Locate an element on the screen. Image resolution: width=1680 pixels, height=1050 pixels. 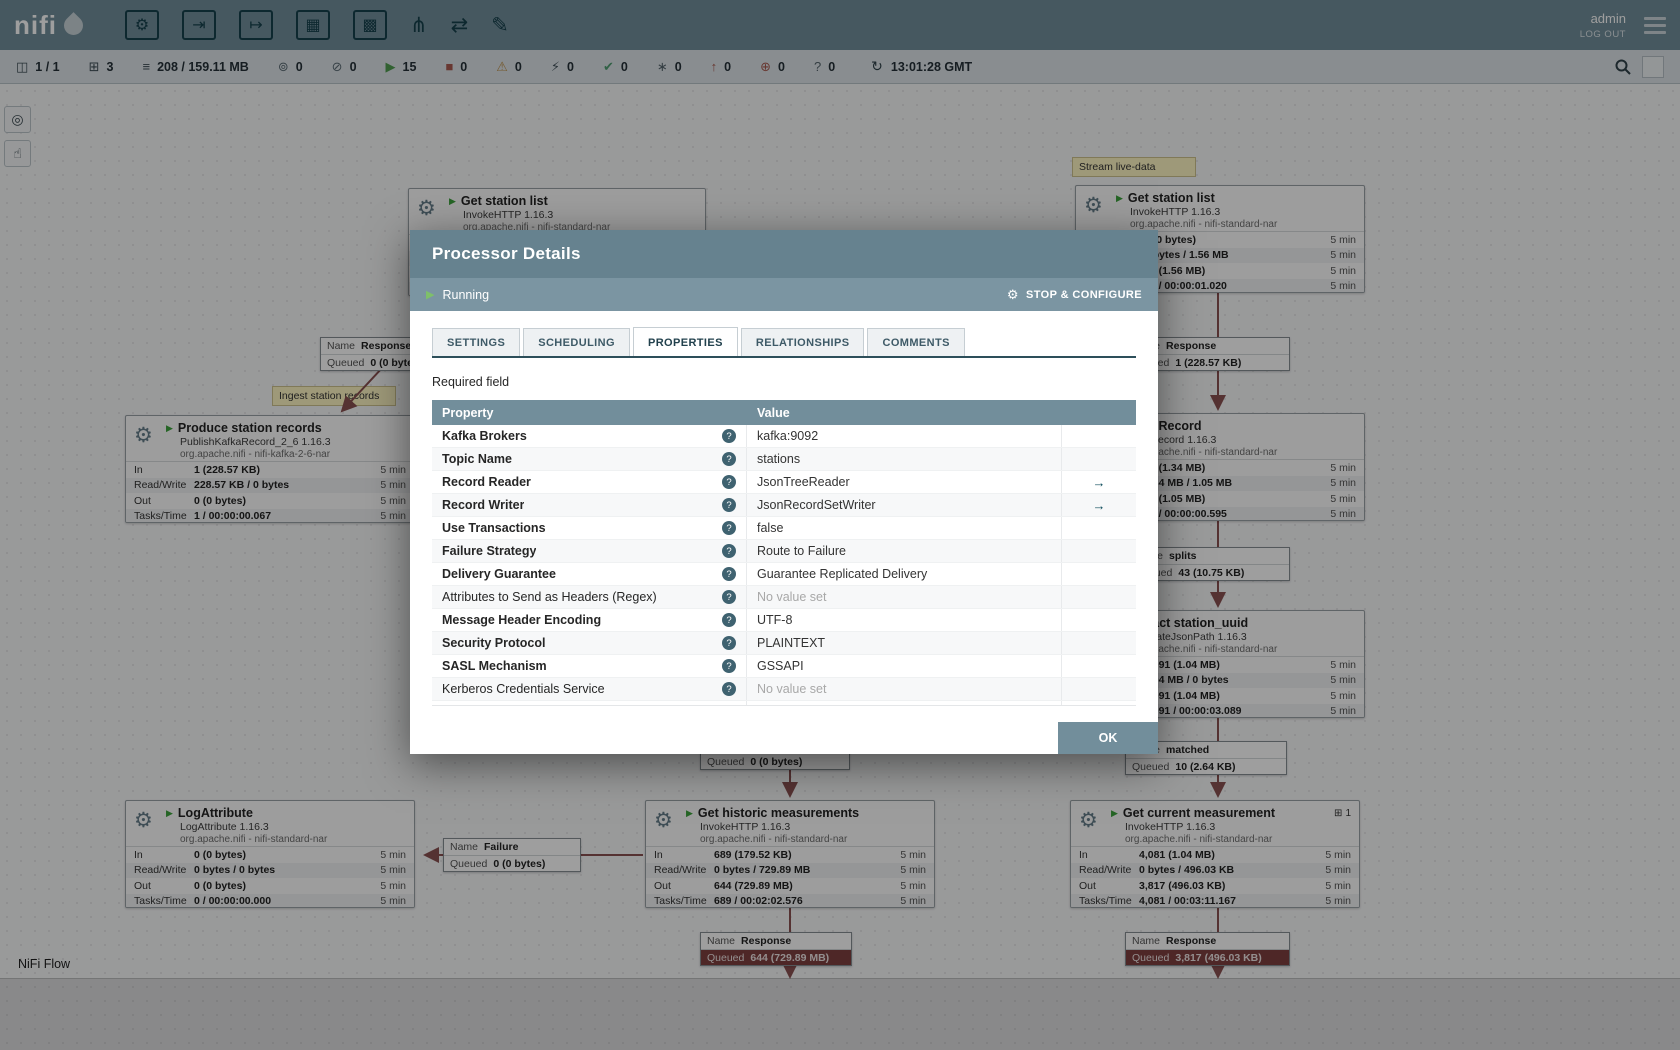
properties-table-header: Property Value is located at coordinates (784, 412).